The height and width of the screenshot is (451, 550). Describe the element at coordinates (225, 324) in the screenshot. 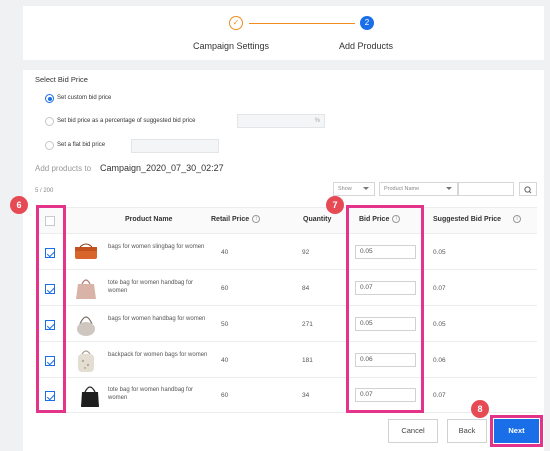

I see `retail-price: 50` at that location.